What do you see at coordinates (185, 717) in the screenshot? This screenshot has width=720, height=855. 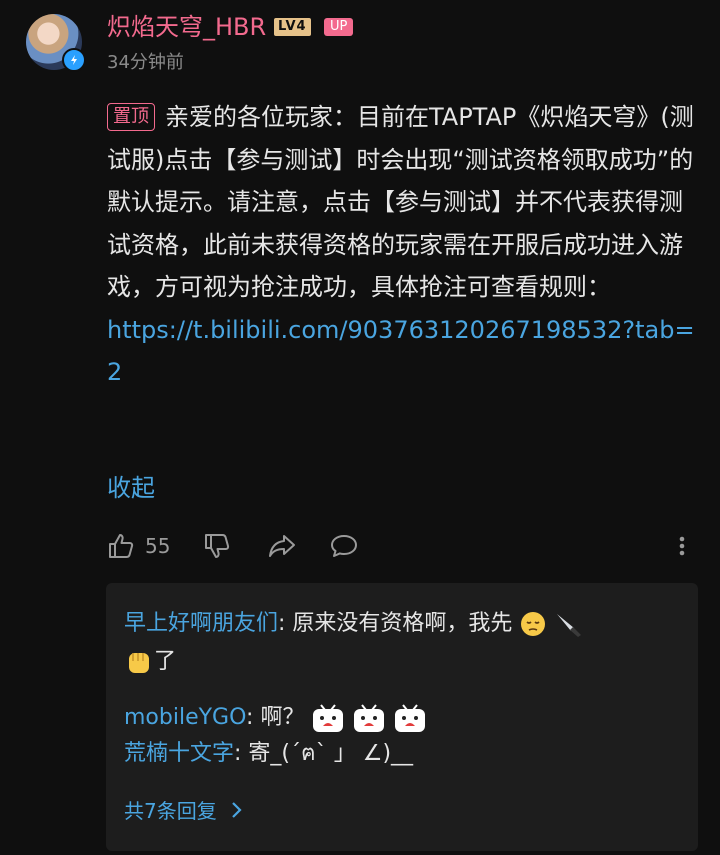 I see `reply-author: mobileYGO` at bounding box center [185, 717].